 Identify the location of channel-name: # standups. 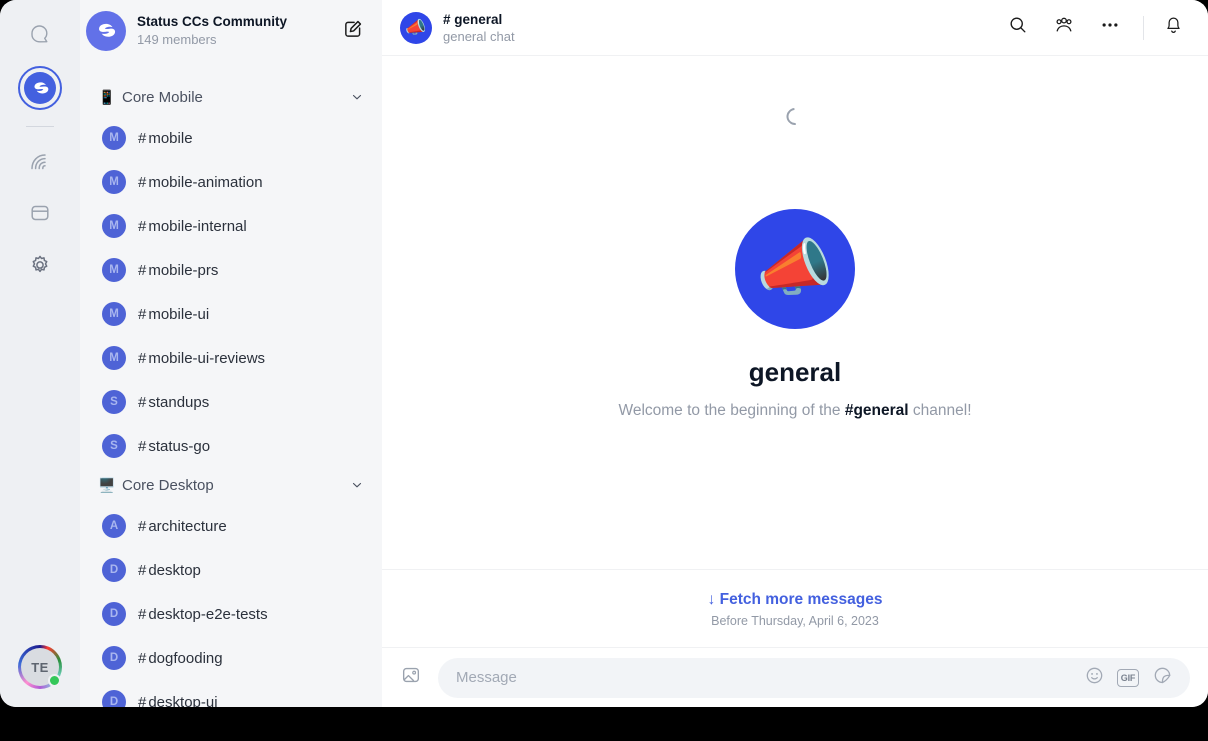
(173, 402).